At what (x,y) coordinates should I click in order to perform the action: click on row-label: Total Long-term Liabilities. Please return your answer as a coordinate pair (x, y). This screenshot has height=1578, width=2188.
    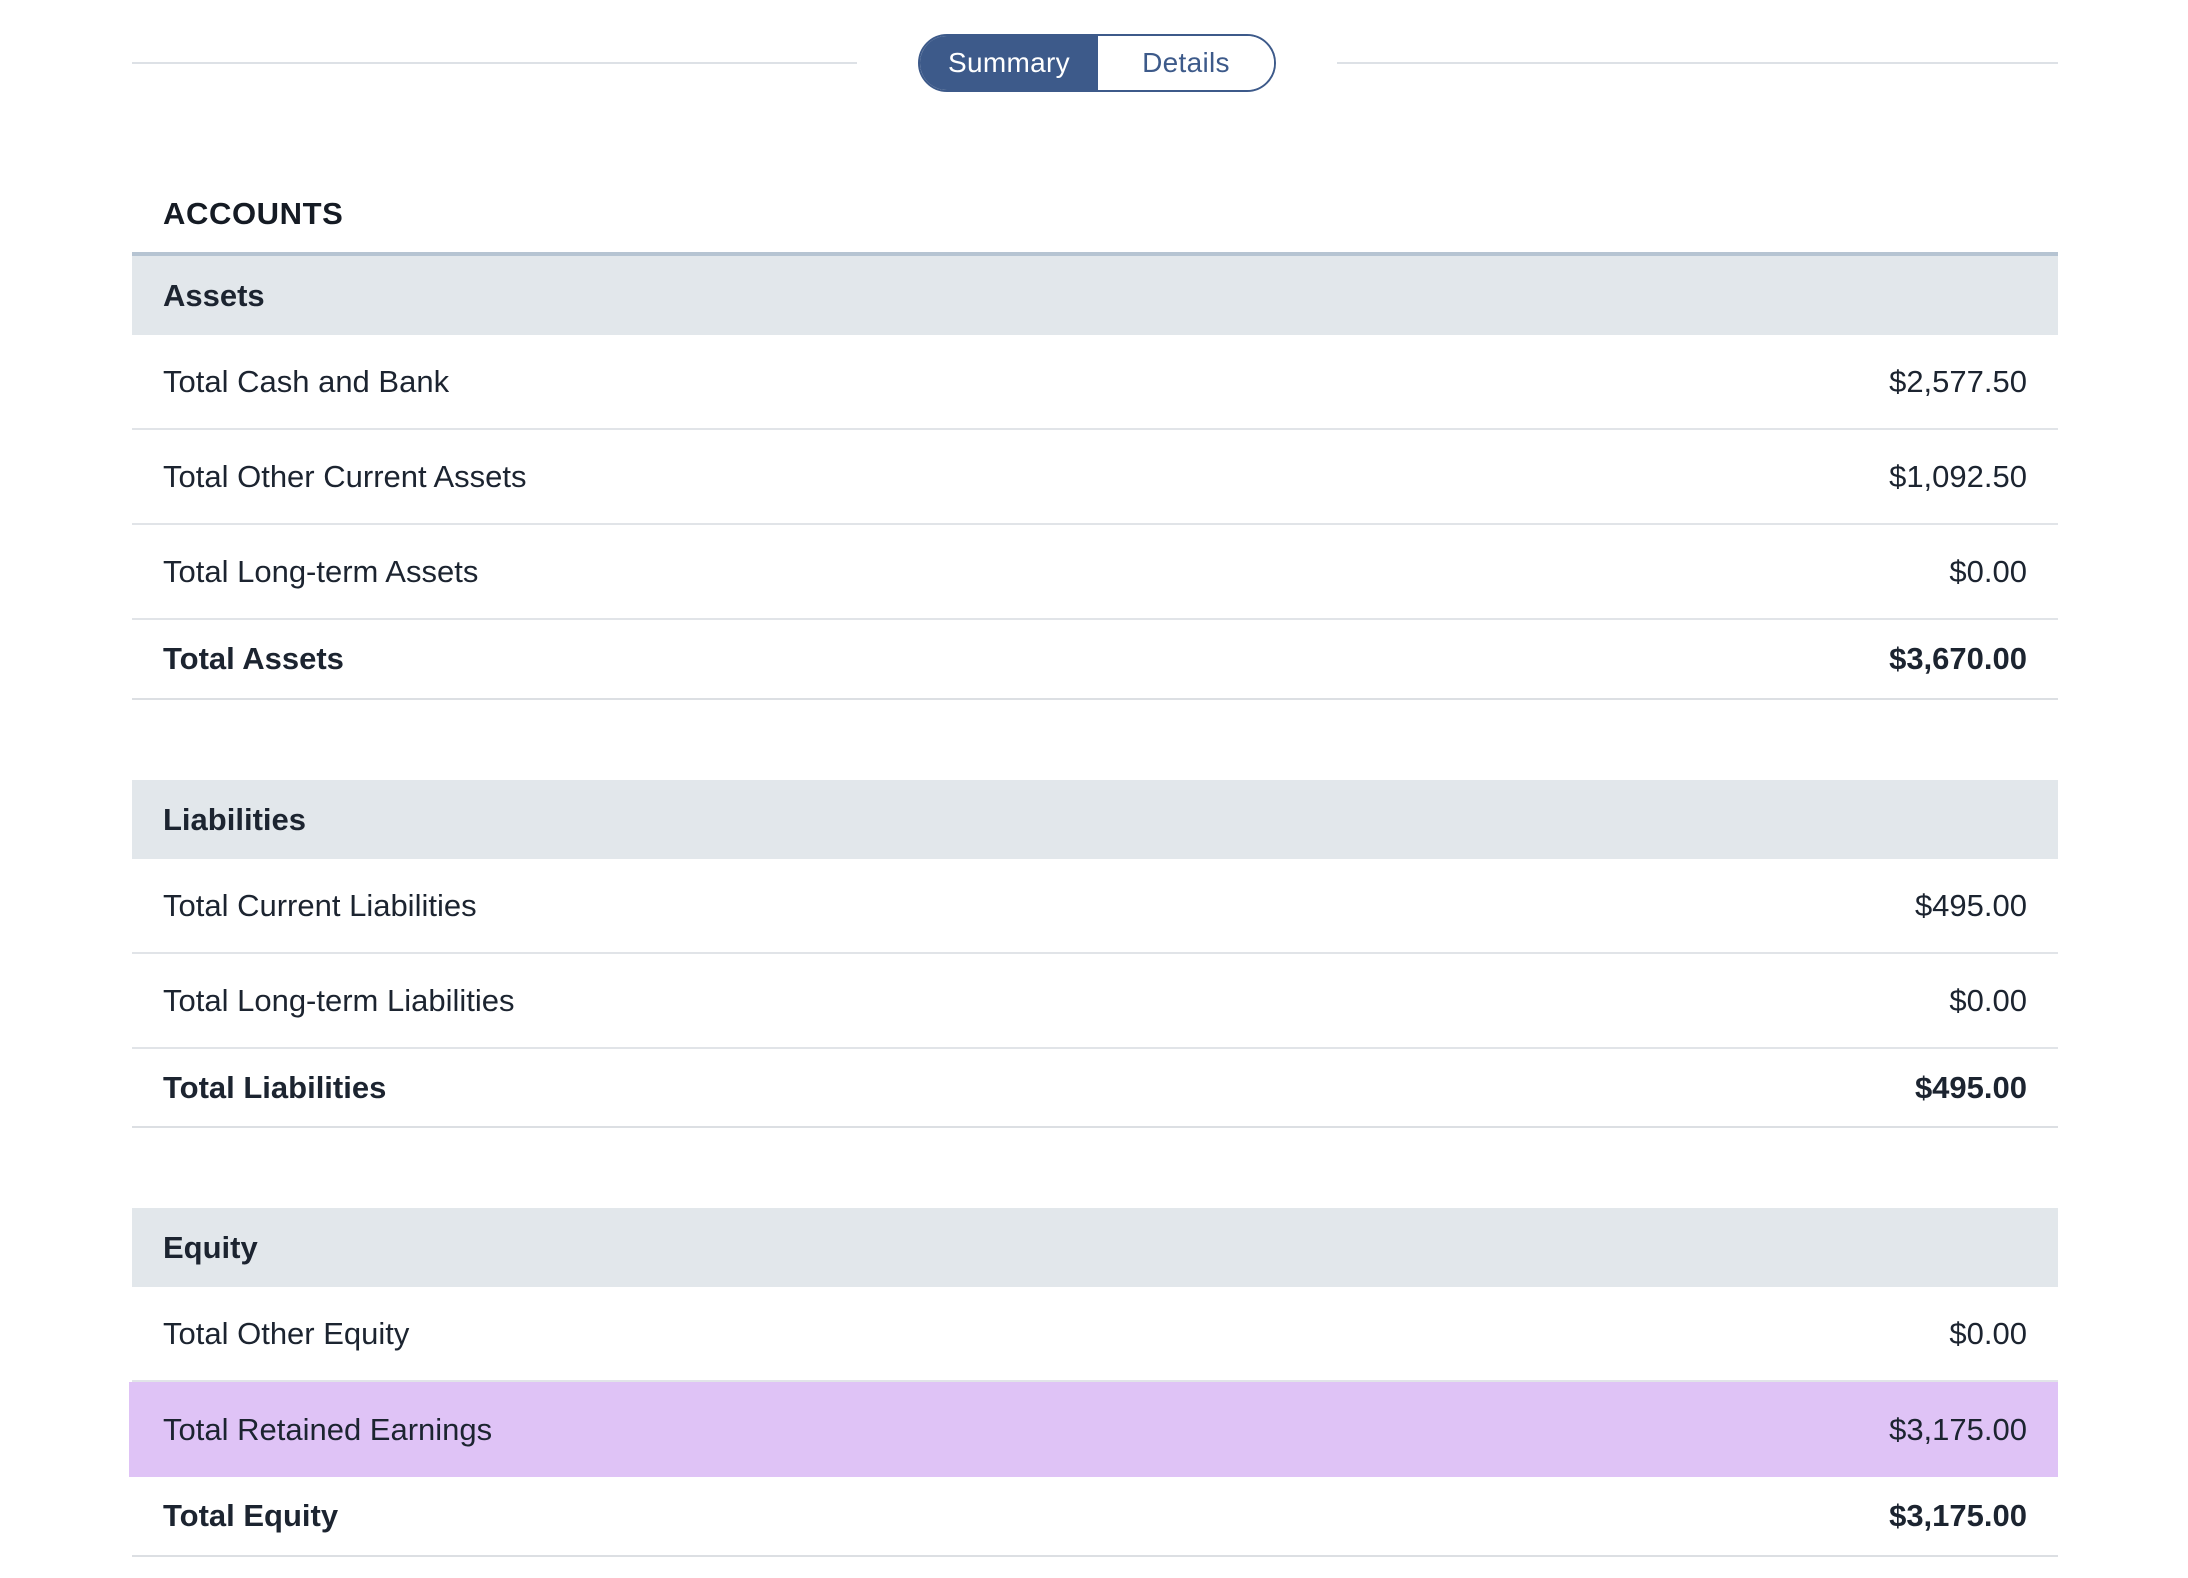
    Looking at the image, I should click on (339, 1000).